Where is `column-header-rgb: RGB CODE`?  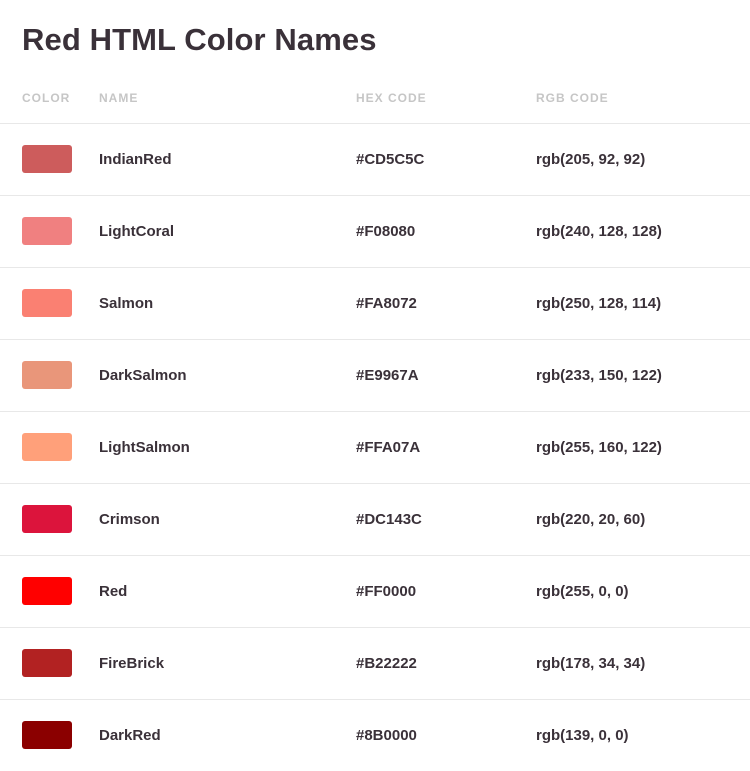
column-header-rgb: RGB CODE is located at coordinates (572, 98).